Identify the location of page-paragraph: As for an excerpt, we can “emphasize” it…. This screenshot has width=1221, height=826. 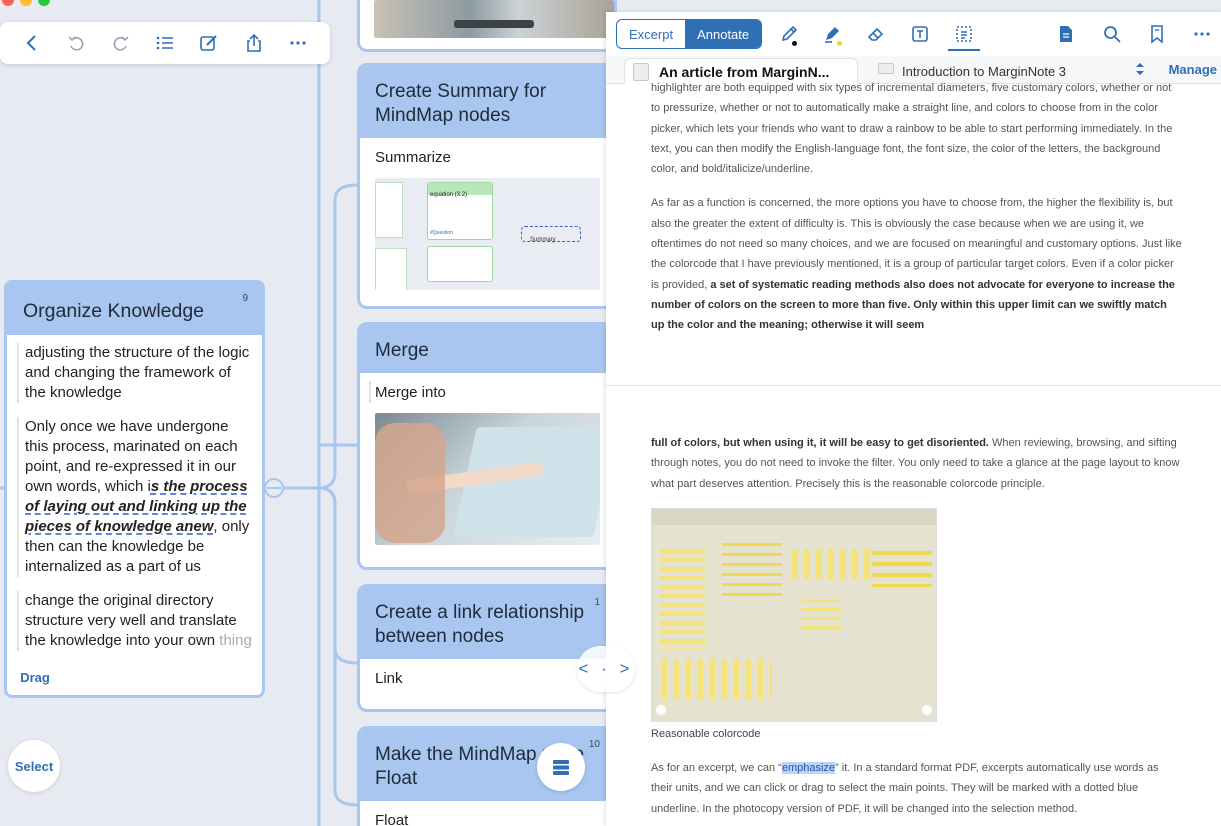
(916, 788).